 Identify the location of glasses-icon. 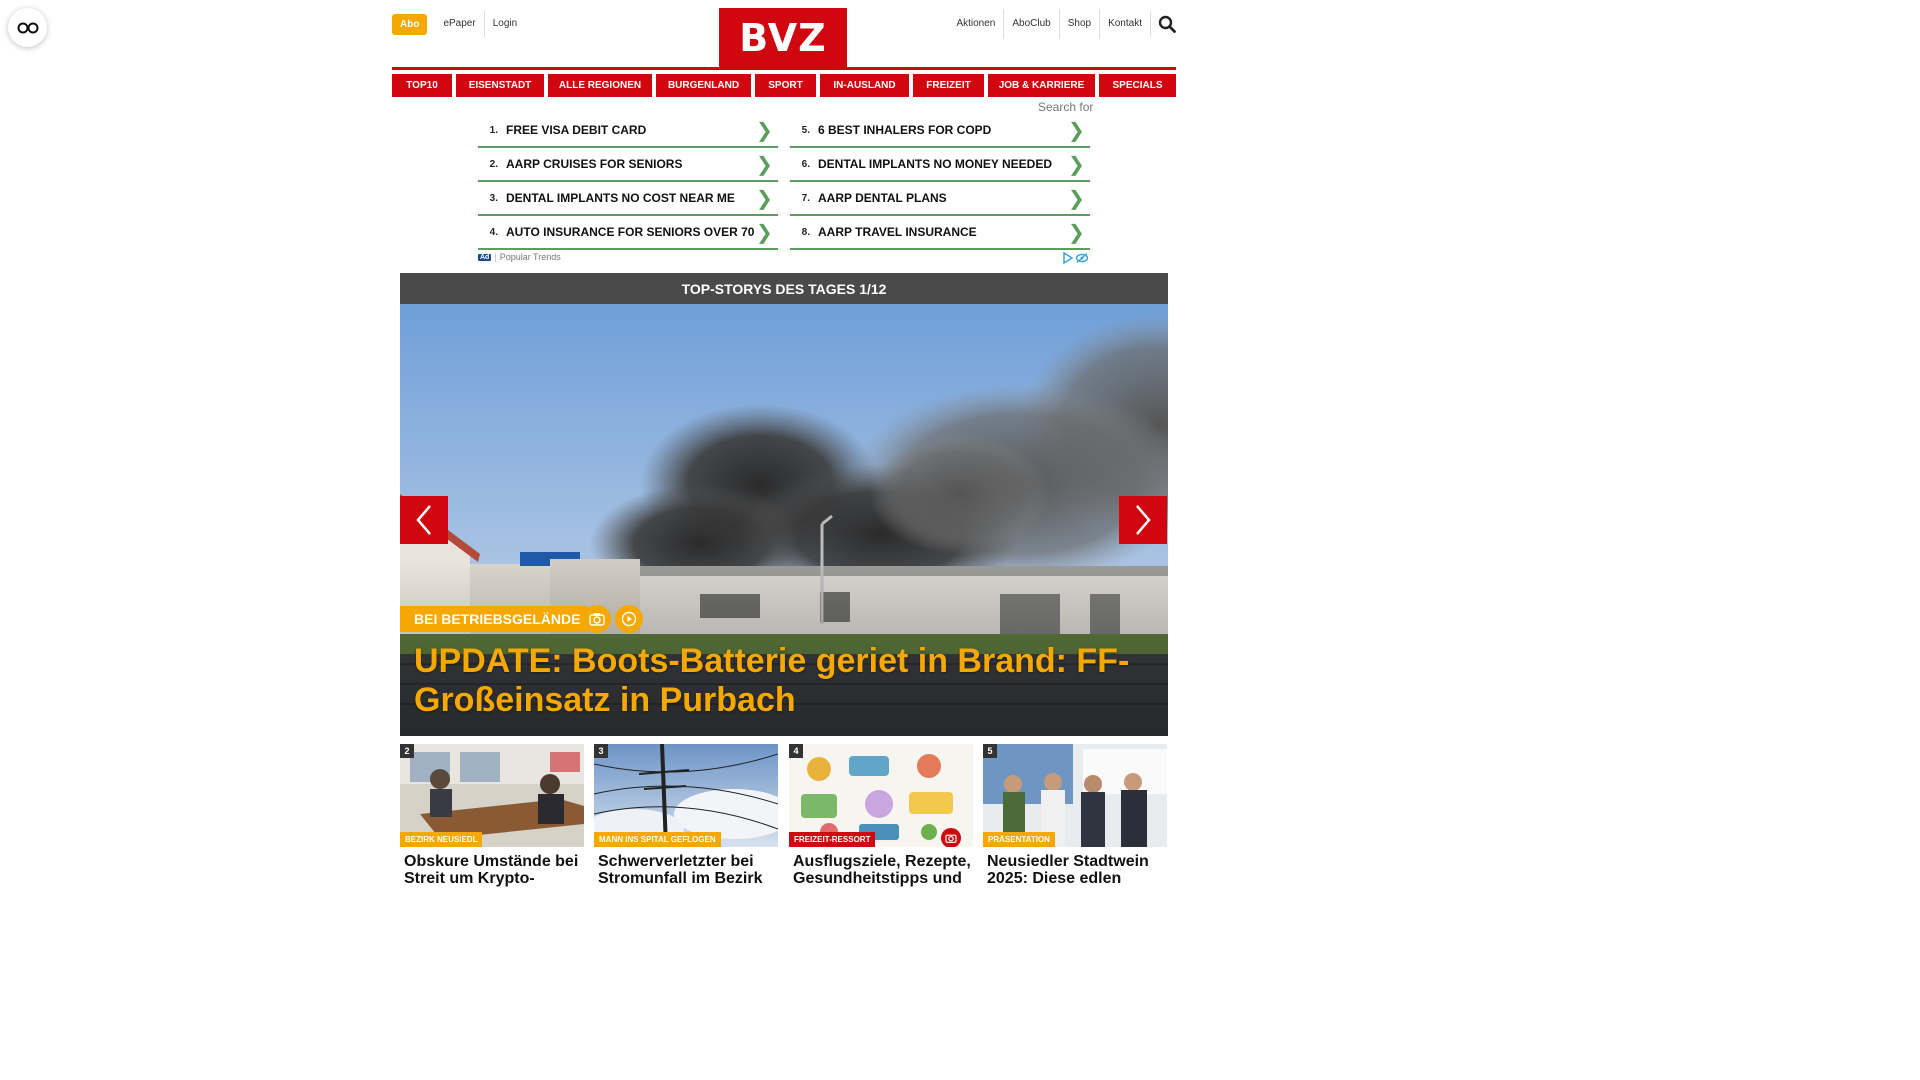
(27, 27).